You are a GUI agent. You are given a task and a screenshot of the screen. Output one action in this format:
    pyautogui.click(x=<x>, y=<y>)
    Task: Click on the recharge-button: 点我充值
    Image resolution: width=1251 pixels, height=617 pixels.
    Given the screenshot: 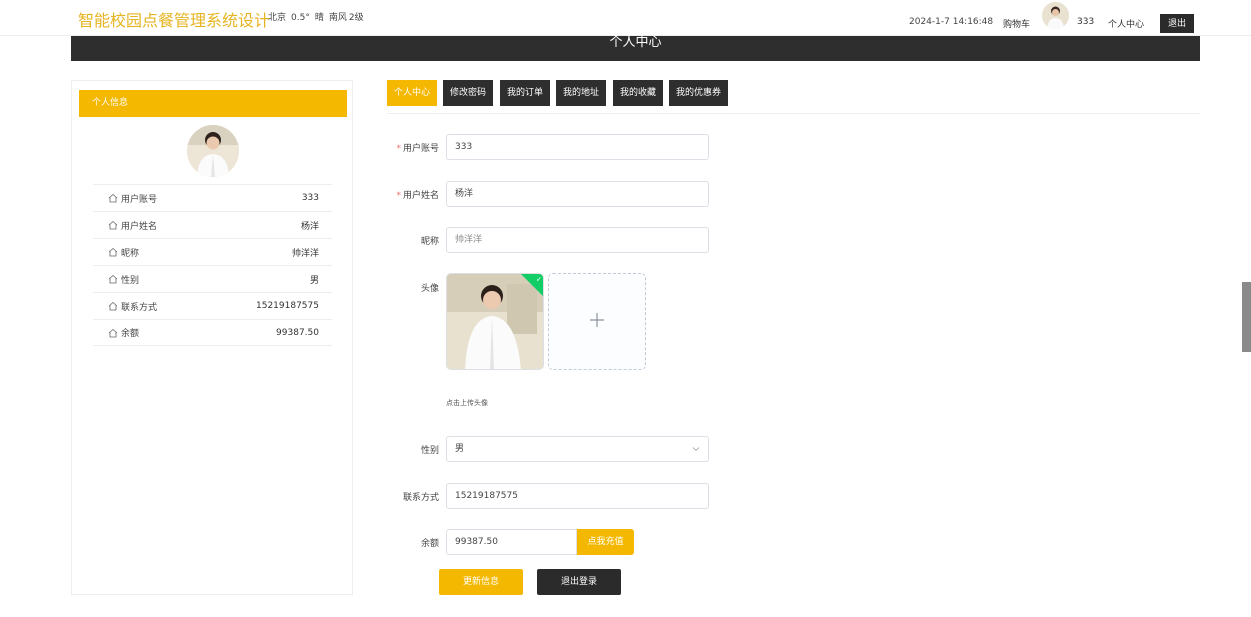 What is the action you would take?
    pyautogui.click(x=605, y=542)
    